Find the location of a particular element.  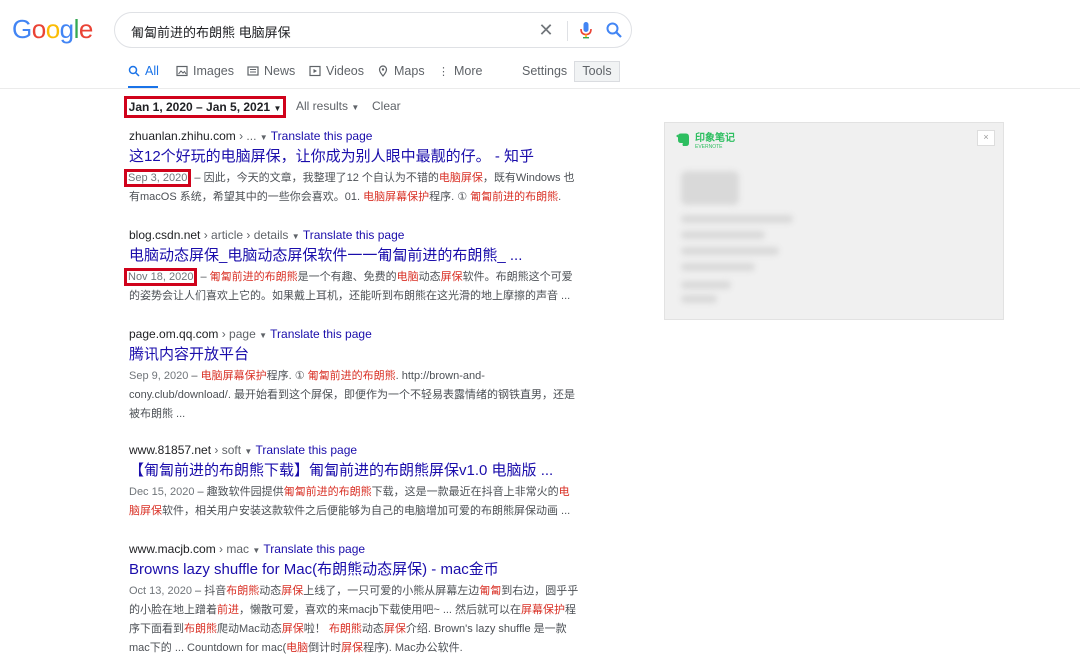

snippet-text: – 因此，今天的文章，我整理了12 个自认为不错的 is located at coordinates (315, 178).